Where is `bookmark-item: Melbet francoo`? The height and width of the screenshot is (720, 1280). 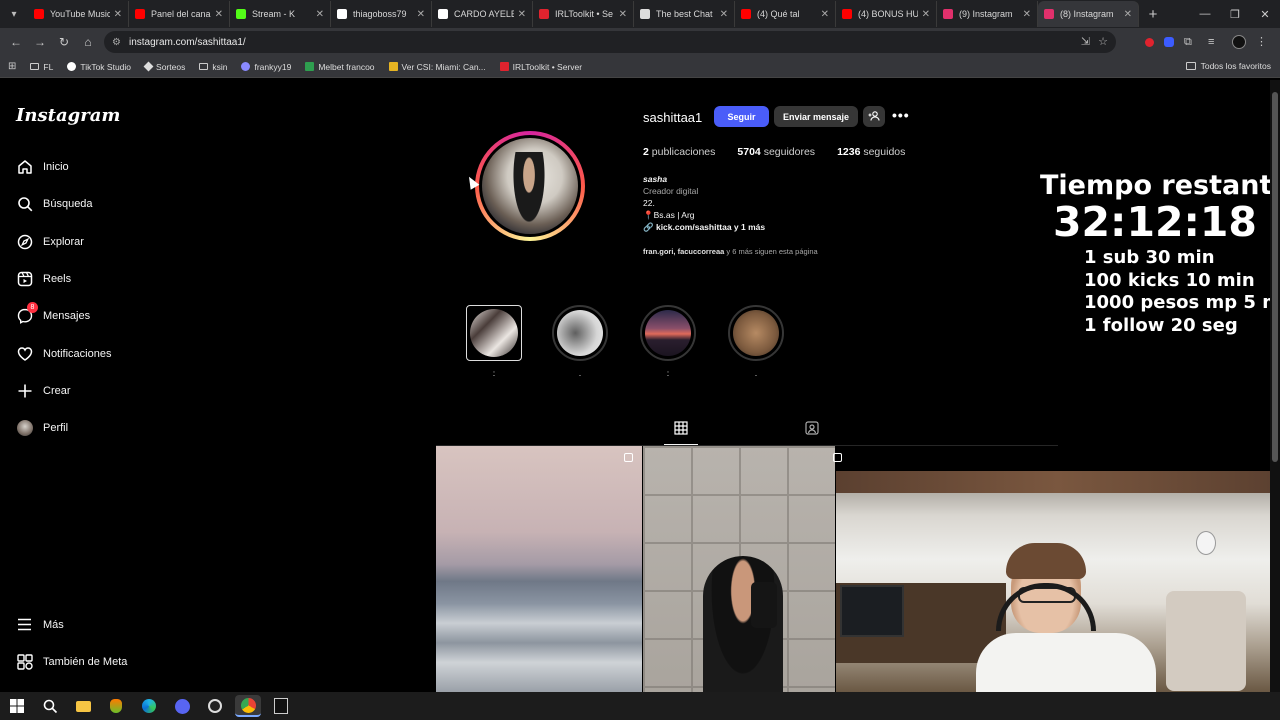 bookmark-item: Melbet francoo is located at coordinates (340, 67).